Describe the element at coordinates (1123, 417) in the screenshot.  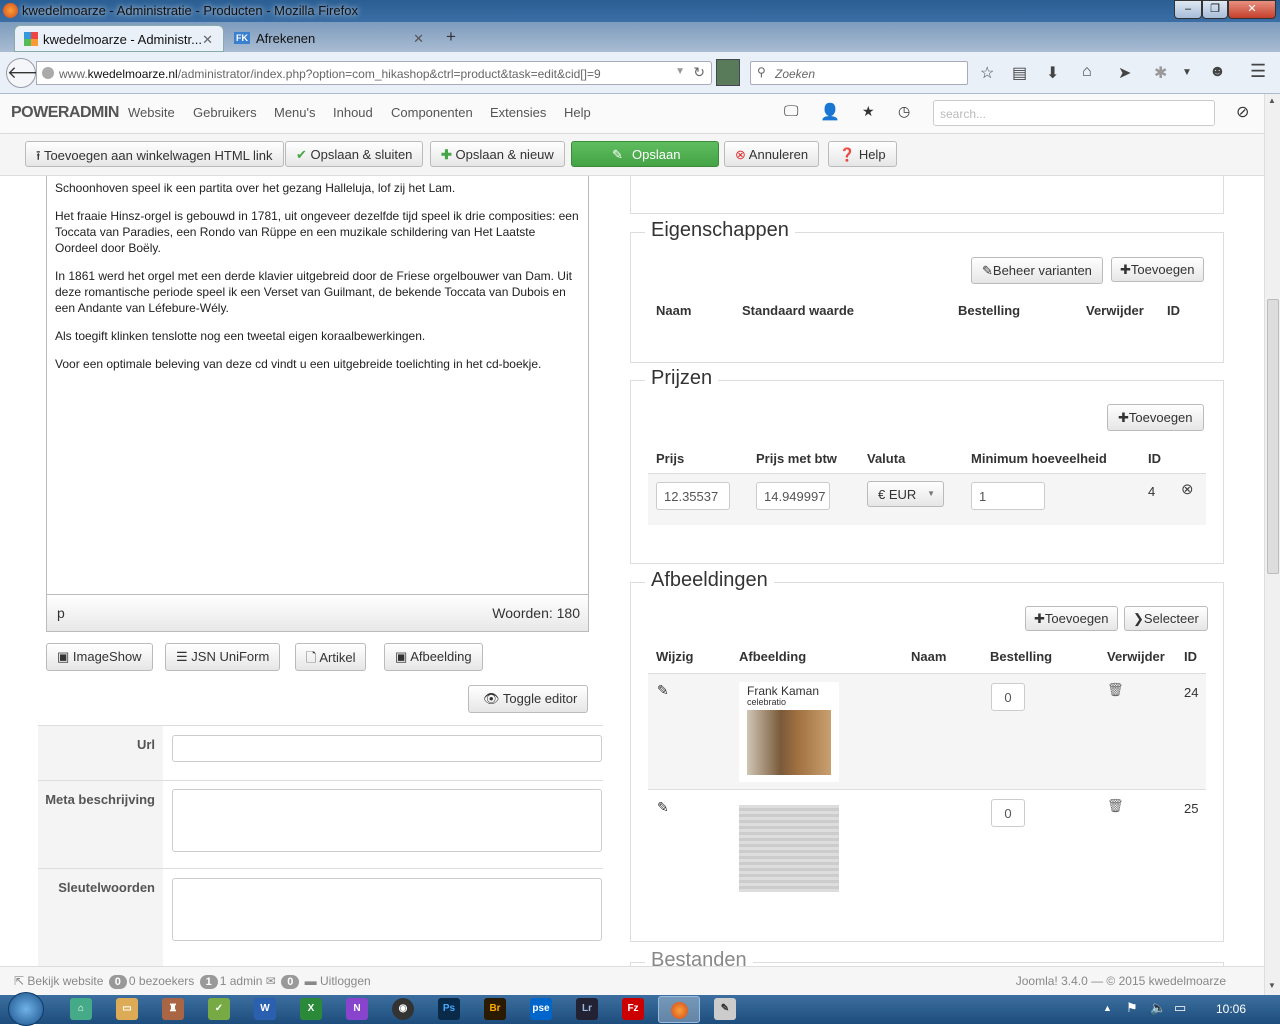
I see `plus-icon: ✚` at that location.